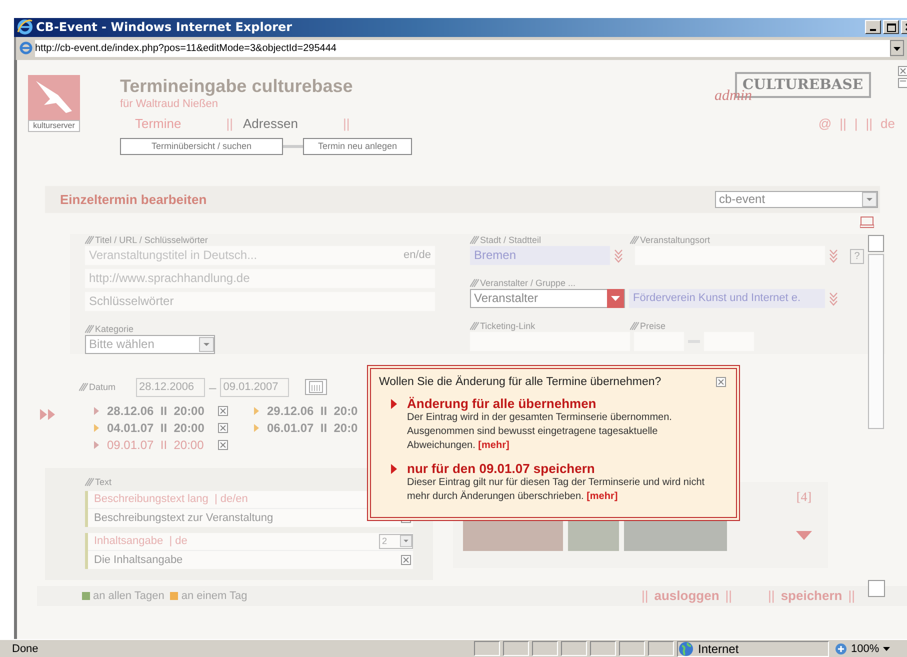 Image resolution: width=907 pixels, height=657 pixels. Describe the element at coordinates (260, 255) in the screenshot. I see `title-field: Veranstaltungstitel in Deutsch... en/de` at that location.